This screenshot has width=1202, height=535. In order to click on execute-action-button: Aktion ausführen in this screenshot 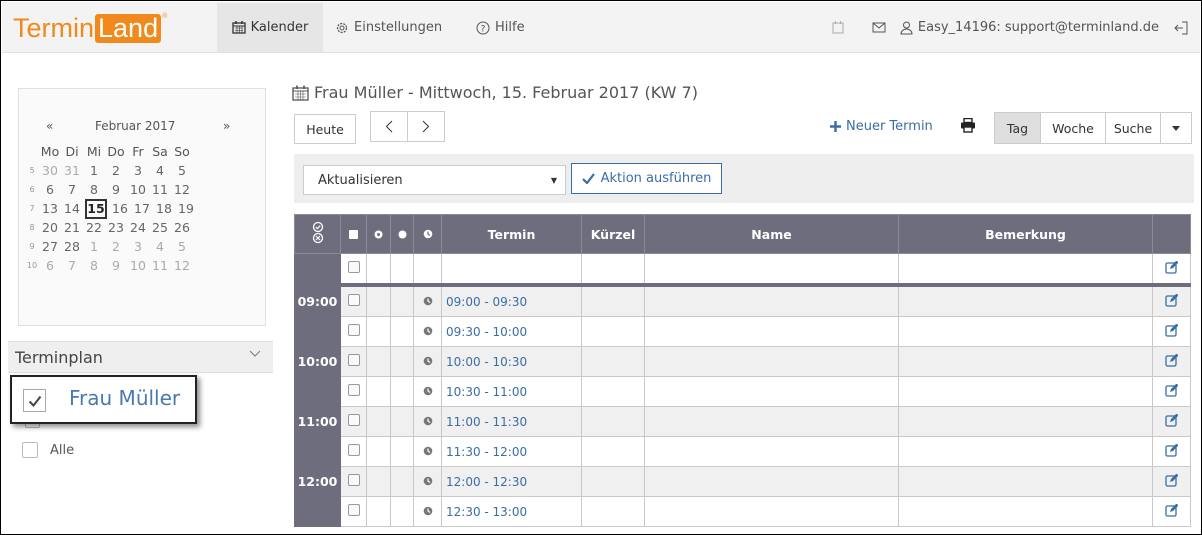, I will do `click(646, 178)`.